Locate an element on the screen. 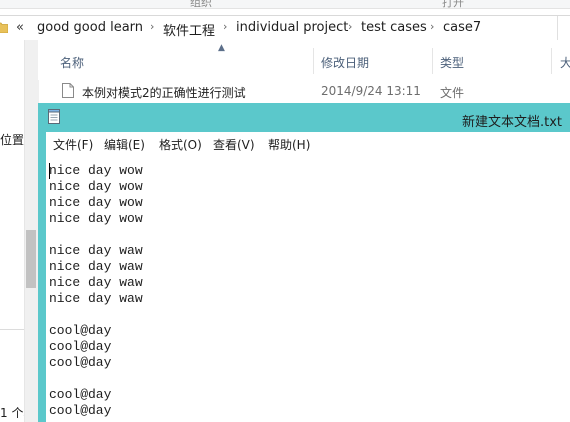  column-size: 大 is located at coordinates (565, 62).